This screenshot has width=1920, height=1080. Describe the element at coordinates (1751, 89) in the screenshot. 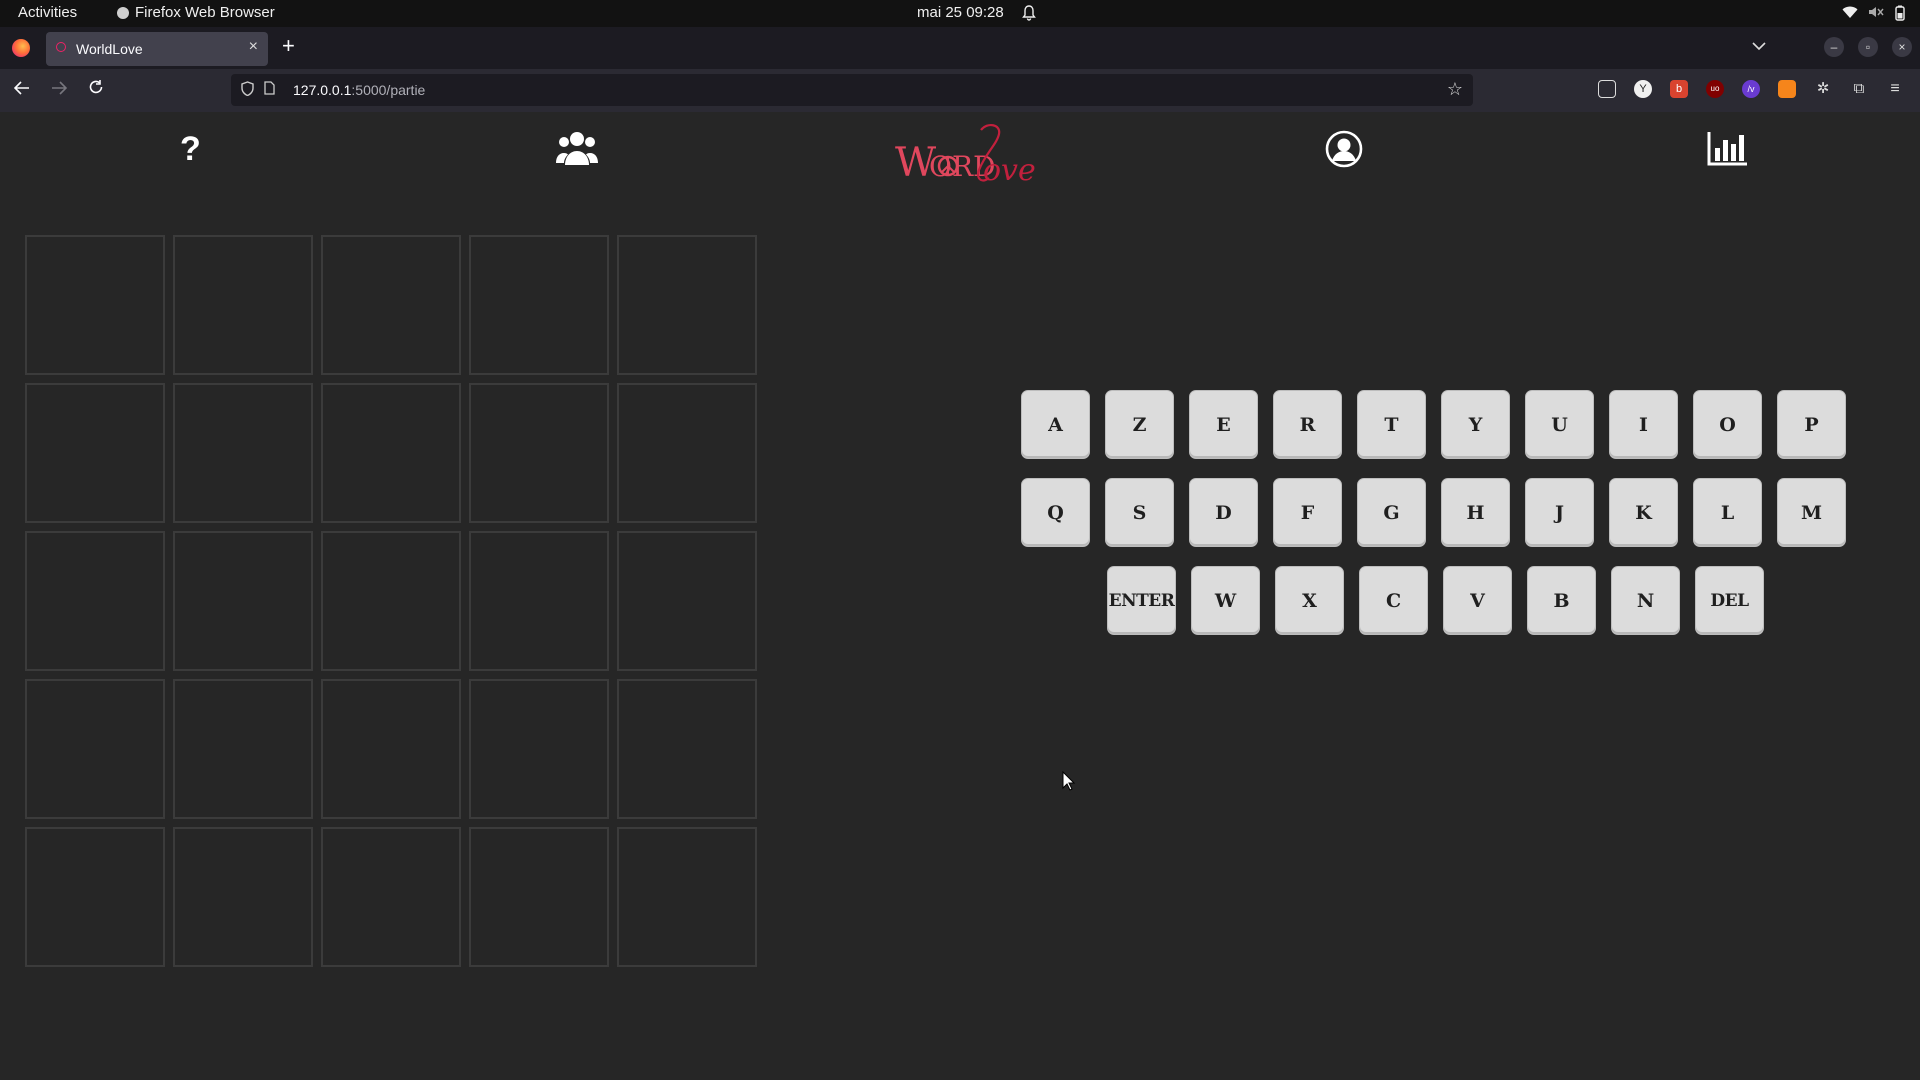

I see `extension-purple-icon: /v` at that location.